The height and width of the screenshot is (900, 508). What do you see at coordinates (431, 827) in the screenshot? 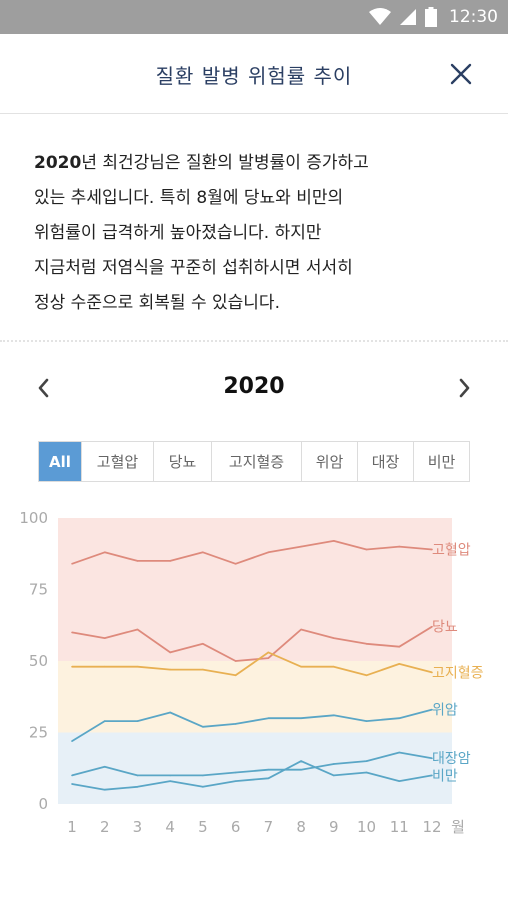
I see `x-tick-label: 12` at bounding box center [431, 827].